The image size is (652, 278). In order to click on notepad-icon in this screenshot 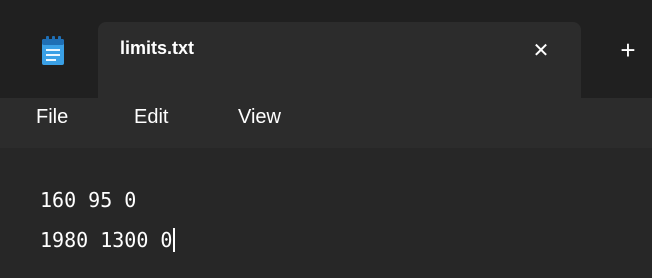, I will do `click(53, 51)`.